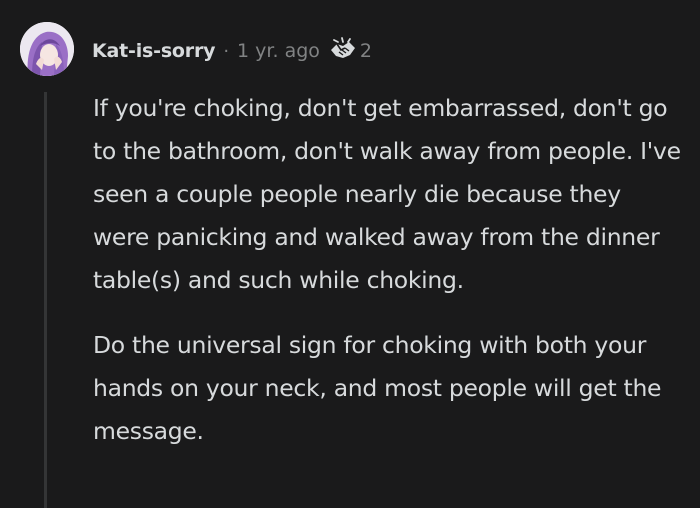 The image size is (700, 508). I want to click on handshake-award-icon, so click(343, 51).